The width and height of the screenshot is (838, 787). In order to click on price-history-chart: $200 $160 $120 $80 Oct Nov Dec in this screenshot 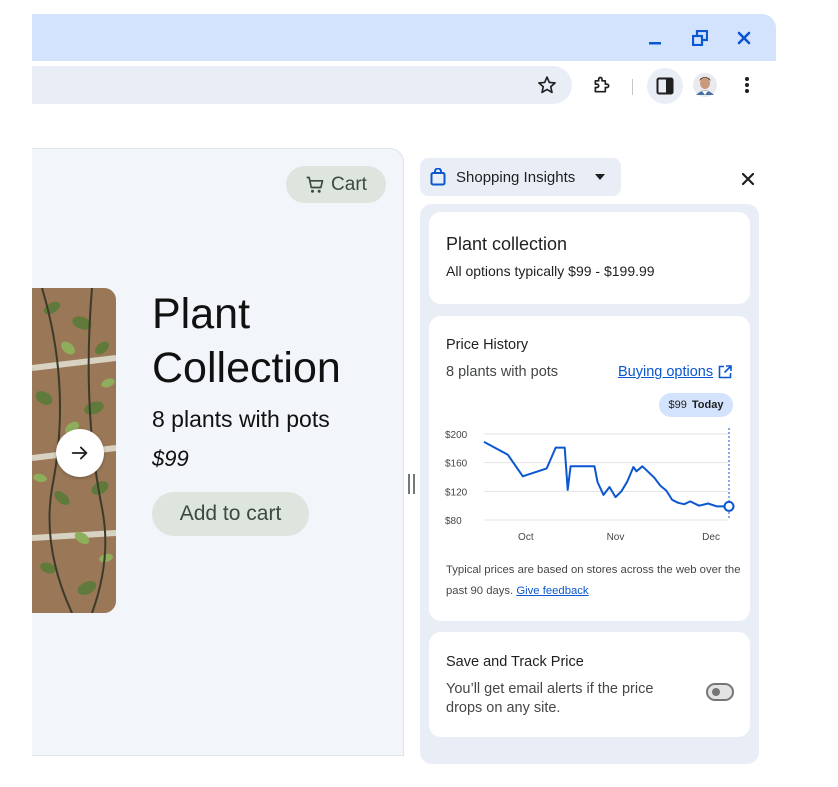, I will do `click(594, 489)`.